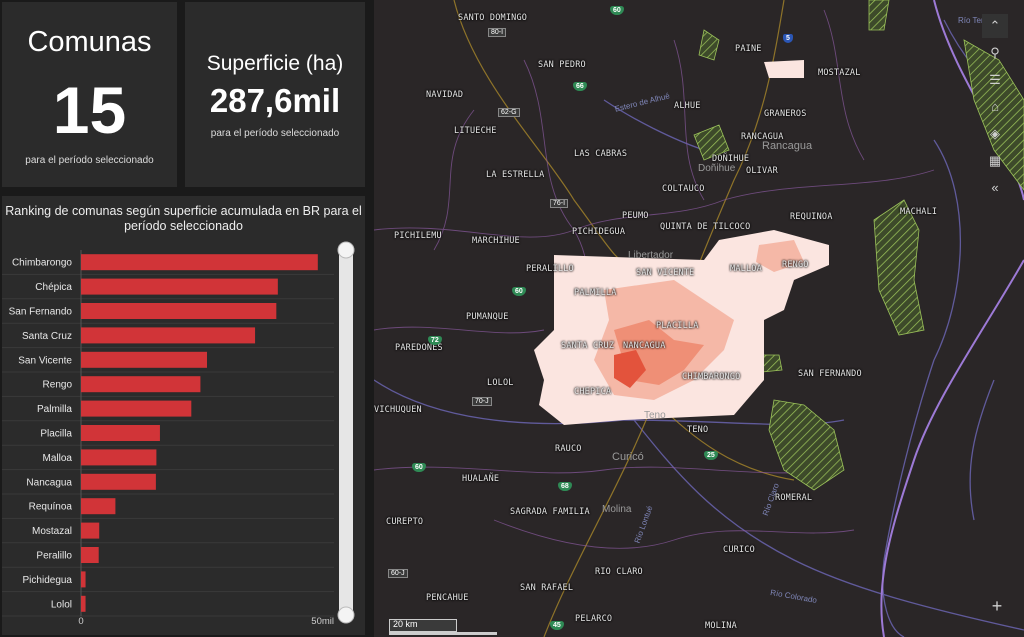  Describe the element at coordinates (48, 580) in the screenshot. I see `category-label: Pichidegua` at that location.